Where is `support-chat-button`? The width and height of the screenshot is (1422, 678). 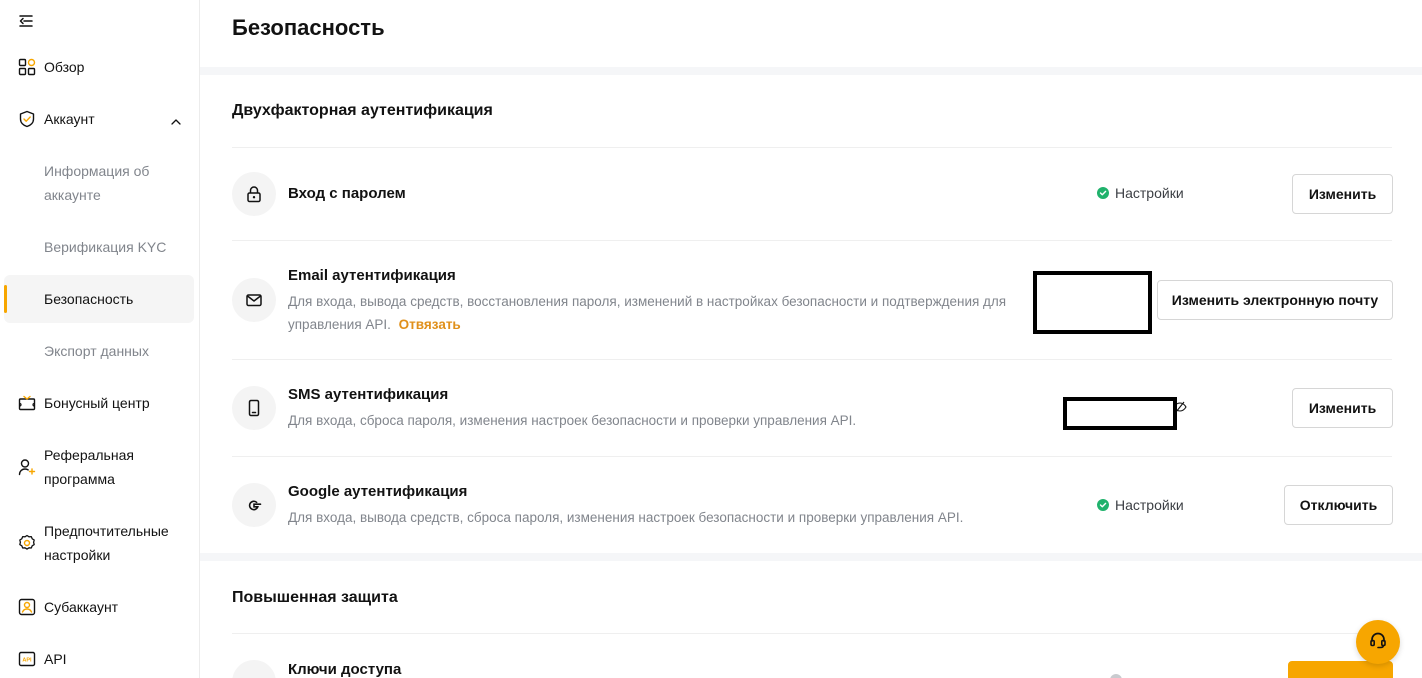
support-chat-button is located at coordinates (1378, 642).